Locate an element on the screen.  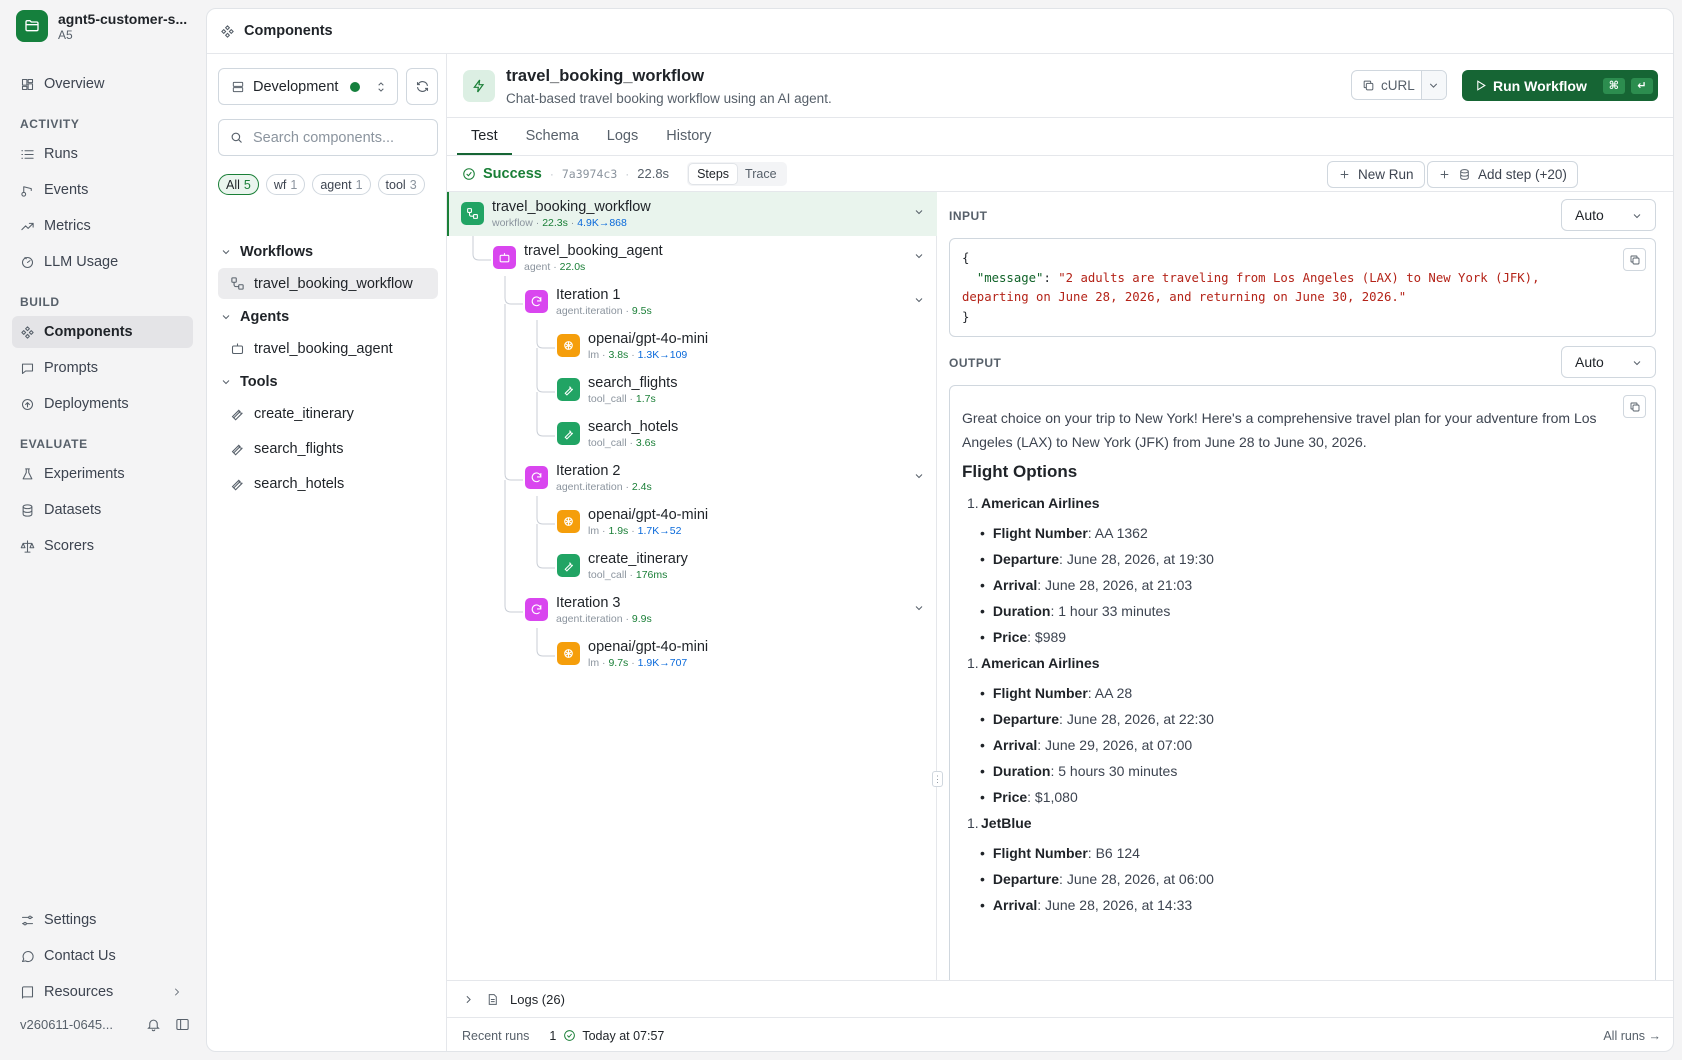
trace-node-name: search_hotels is located at coordinates (633, 427).